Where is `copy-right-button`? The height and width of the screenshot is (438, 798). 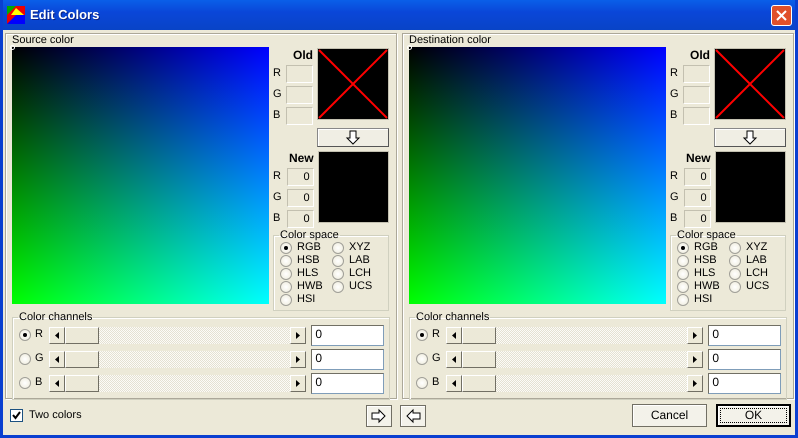 copy-right-button is located at coordinates (379, 415).